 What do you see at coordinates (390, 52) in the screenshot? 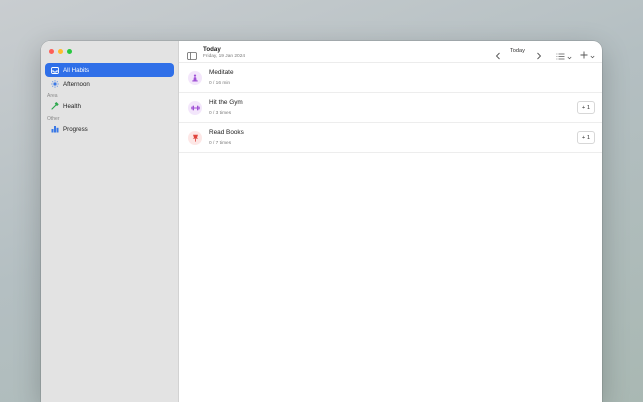
I see `toolbar: Today Friday, 19 Jan 2024 Today` at bounding box center [390, 52].